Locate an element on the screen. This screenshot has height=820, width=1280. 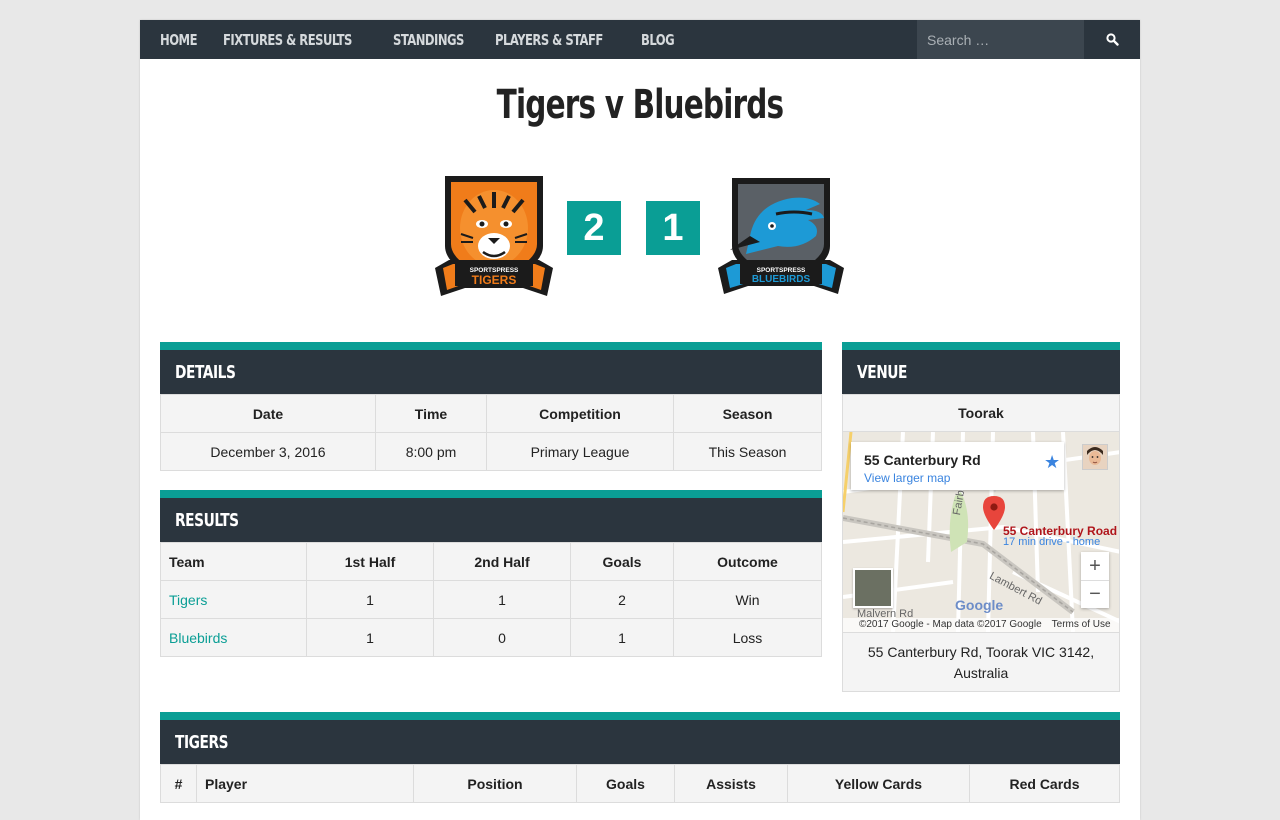
results-goals: 2 is located at coordinates (622, 599).